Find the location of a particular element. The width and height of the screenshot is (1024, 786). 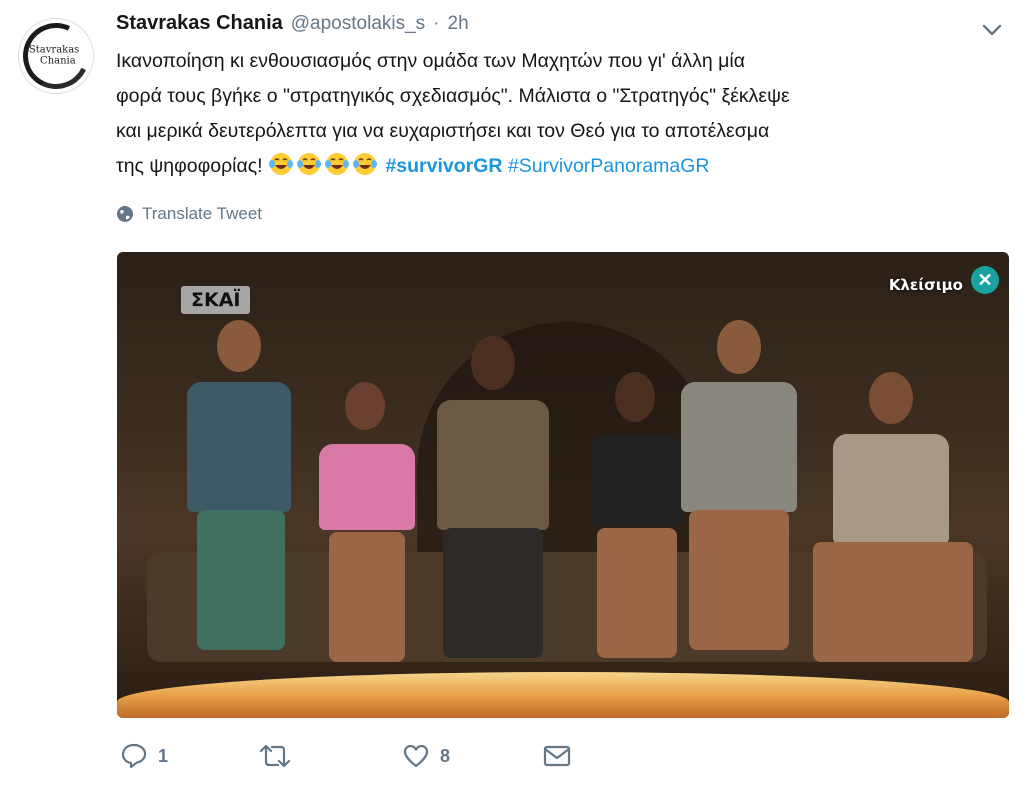

reply-button: 1 is located at coordinates (144, 756).